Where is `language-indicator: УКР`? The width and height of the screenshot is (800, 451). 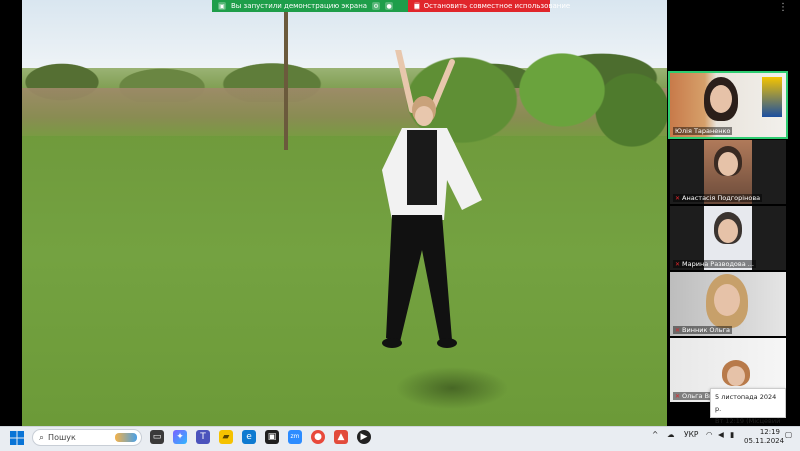 language-indicator: УКР is located at coordinates (691, 434).